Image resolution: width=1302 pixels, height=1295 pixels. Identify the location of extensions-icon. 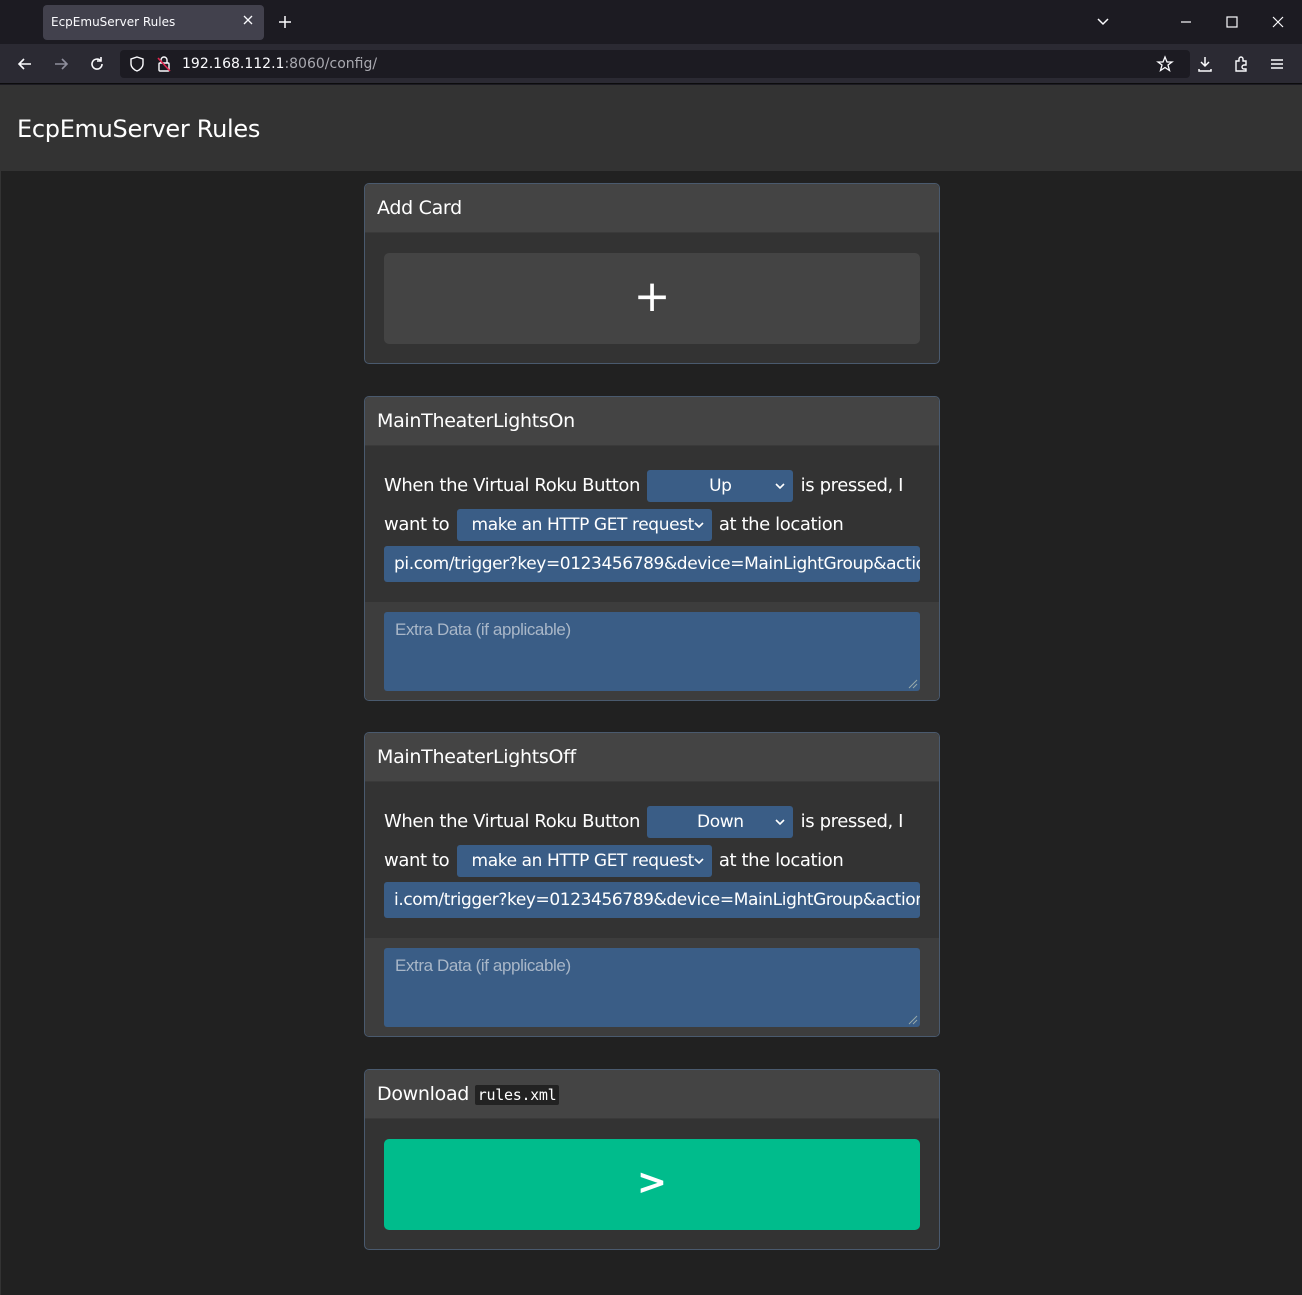
(1241, 64).